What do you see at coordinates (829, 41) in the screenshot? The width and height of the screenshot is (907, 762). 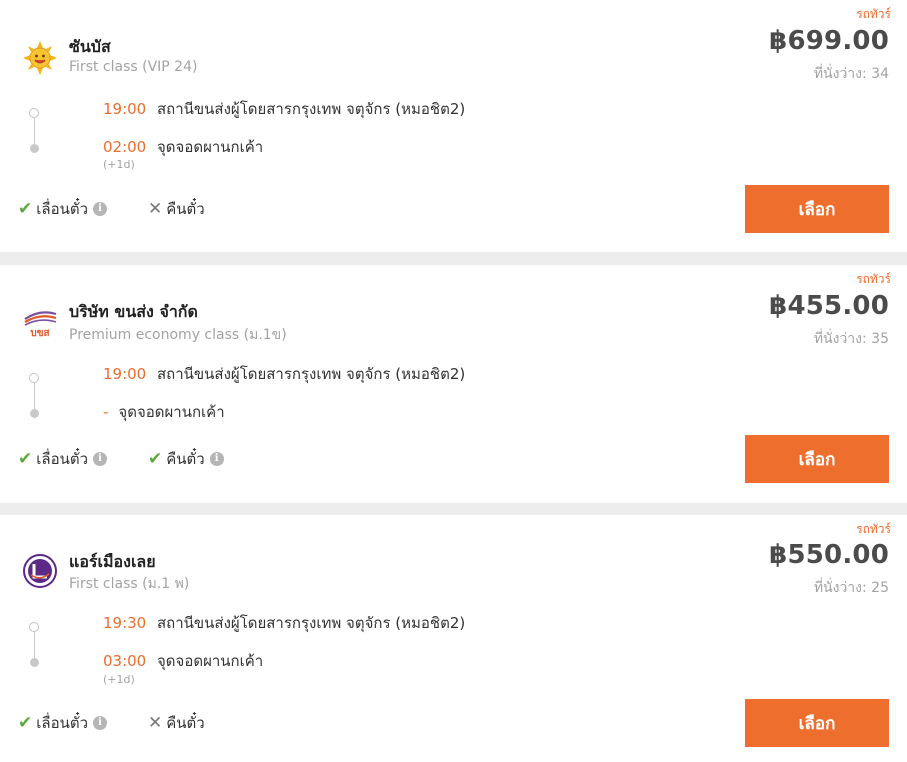 I see `price: ฿699.00` at bounding box center [829, 41].